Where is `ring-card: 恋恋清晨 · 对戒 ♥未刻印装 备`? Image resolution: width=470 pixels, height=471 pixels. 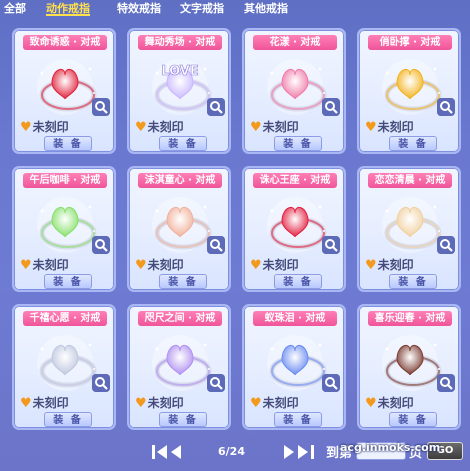 ring-card: 恋恋清晨 · 对戒 ♥未刻印装 备 is located at coordinates (409, 229).